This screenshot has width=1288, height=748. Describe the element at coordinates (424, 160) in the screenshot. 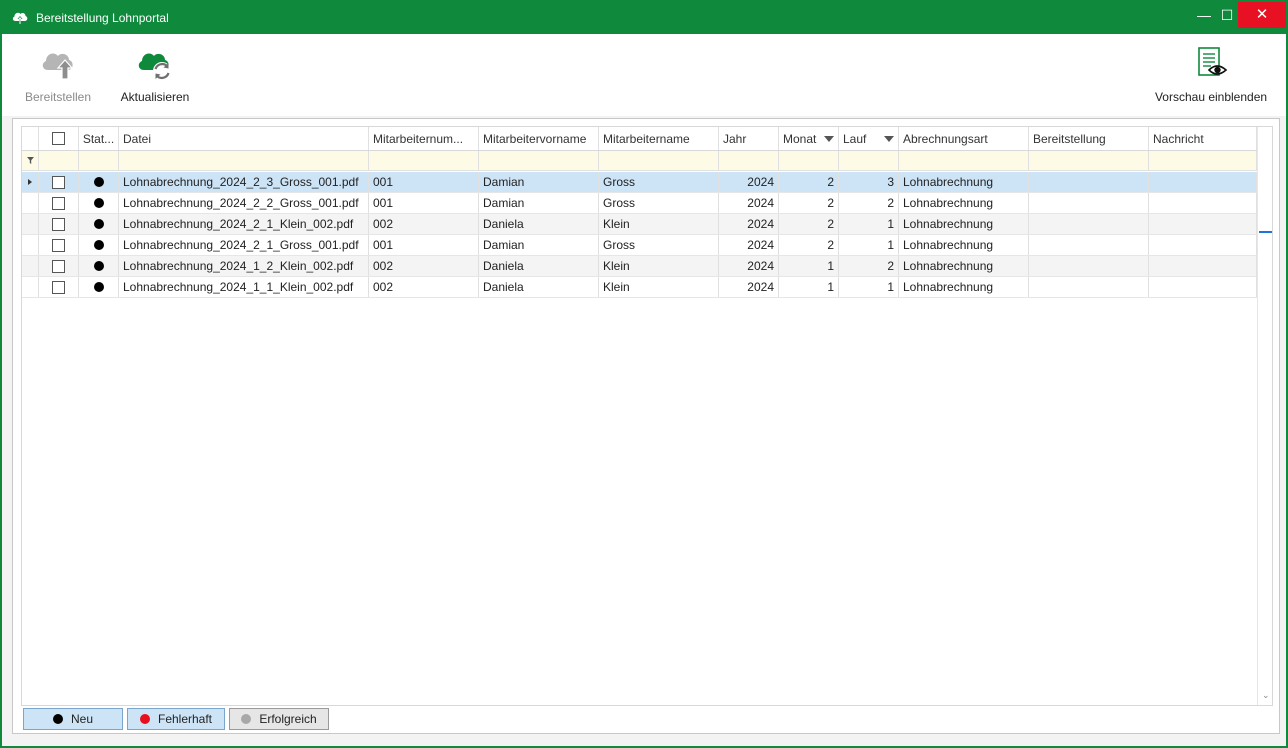

I see `filter-cell-mitarbeiternummer` at that location.